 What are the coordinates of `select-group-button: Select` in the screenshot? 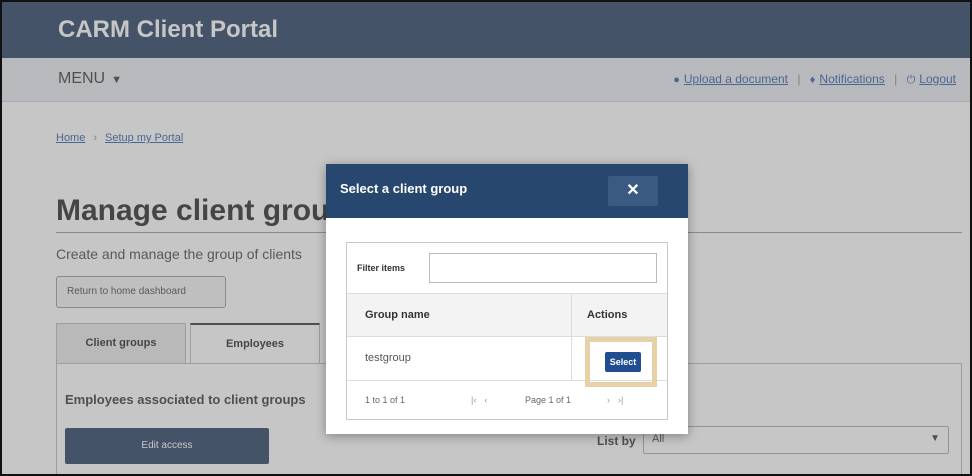 It's located at (623, 362).